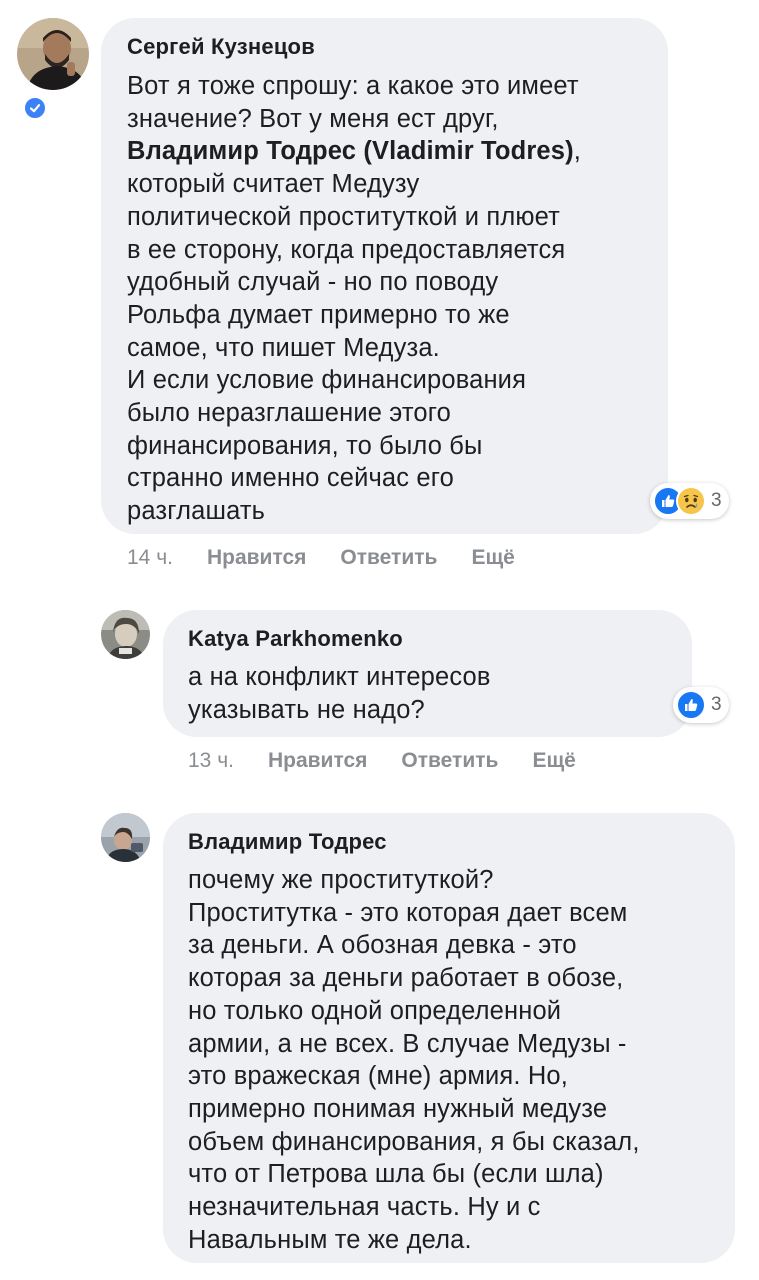 The width and height of the screenshot is (759, 1280). What do you see at coordinates (382, 761) in the screenshot?
I see `comment-actions: 13 ч. Нравится Ответить Ещё` at bounding box center [382, 761].